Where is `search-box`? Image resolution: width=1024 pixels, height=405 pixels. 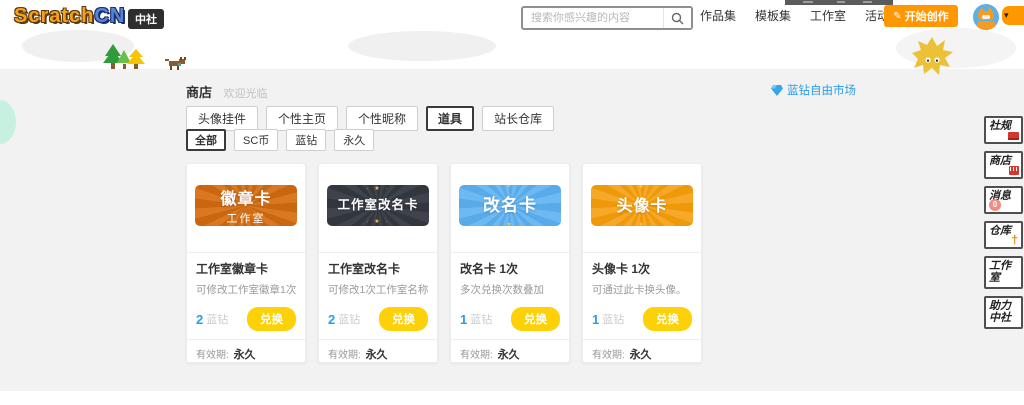 search-box is located at coordinates (607, 18).